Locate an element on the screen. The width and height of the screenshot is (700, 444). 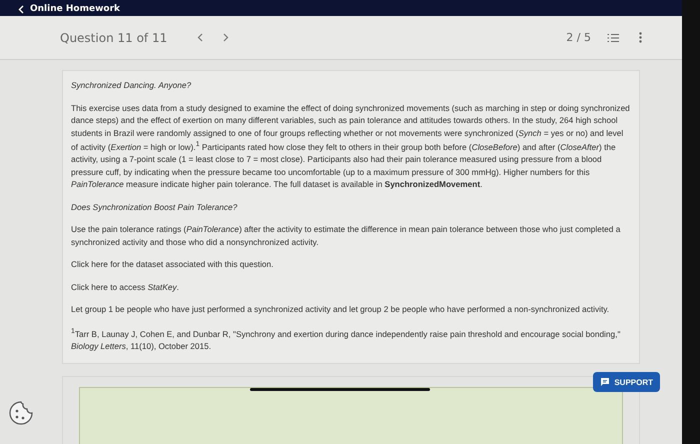
home-indicator is located at coordinates (340, 389).